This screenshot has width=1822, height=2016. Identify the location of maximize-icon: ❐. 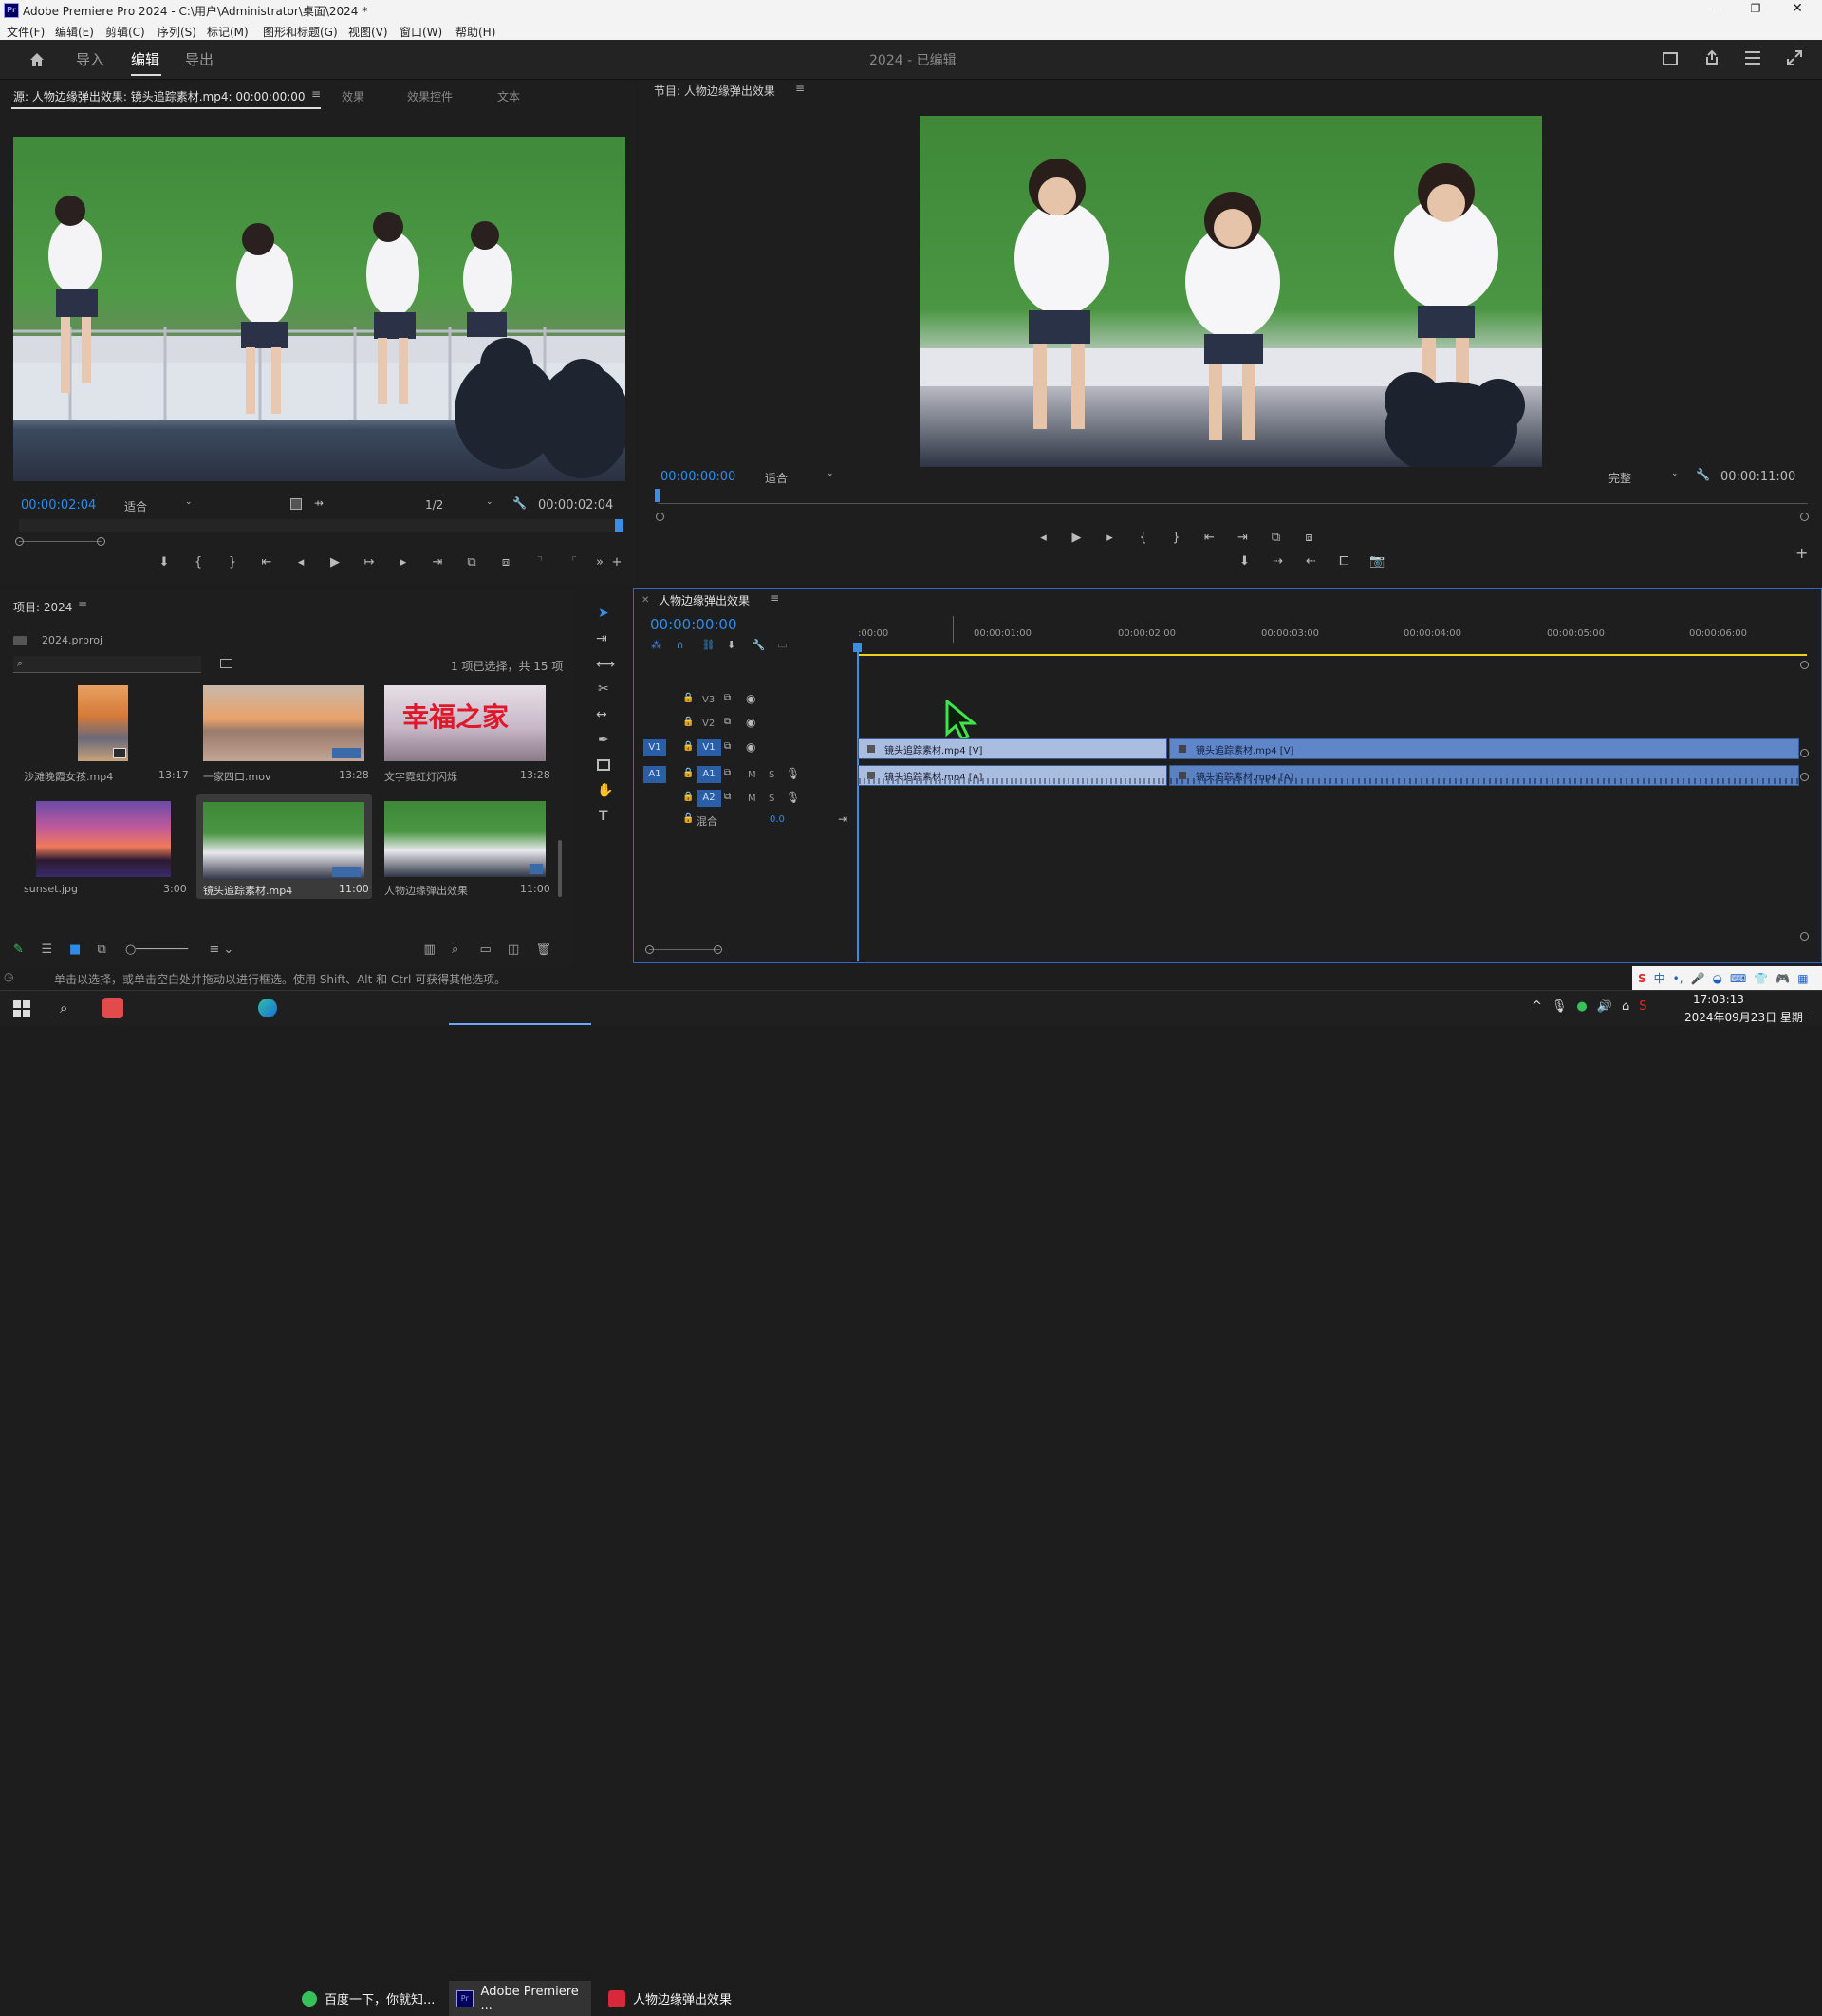
(1755, 9).